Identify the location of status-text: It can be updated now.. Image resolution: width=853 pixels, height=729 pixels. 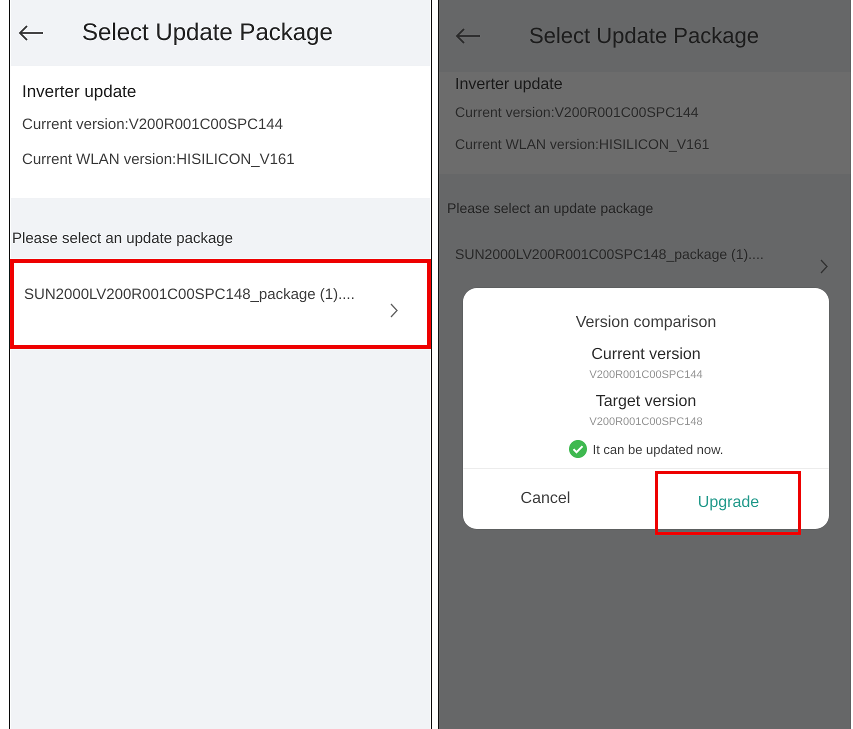
(658, 449).